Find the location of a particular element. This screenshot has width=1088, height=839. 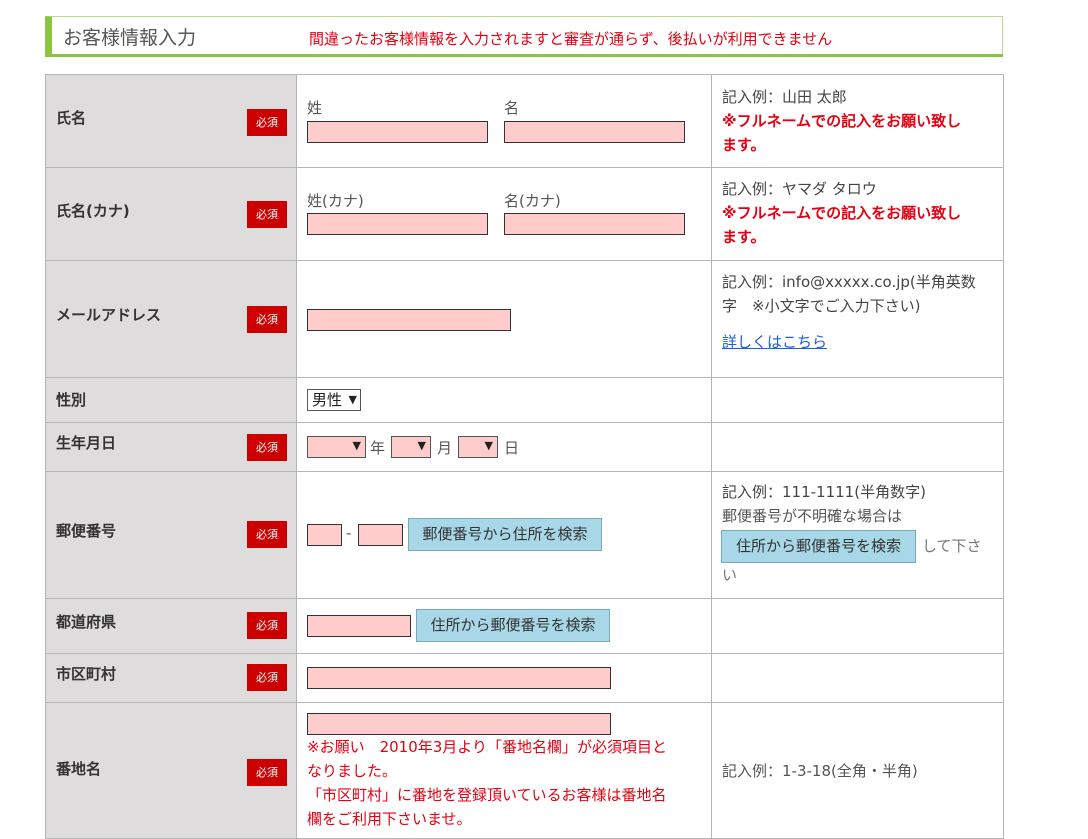

input-cell-city is located at coordinates (504, 678).